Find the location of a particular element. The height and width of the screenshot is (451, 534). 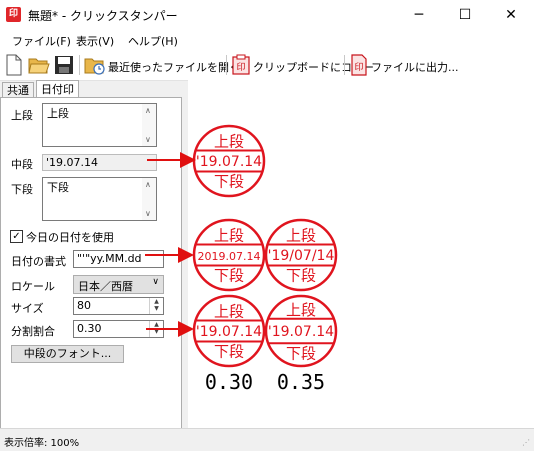

status-bar: 表示倍率: 100% ⋰ is located at coordinates (267, 439).